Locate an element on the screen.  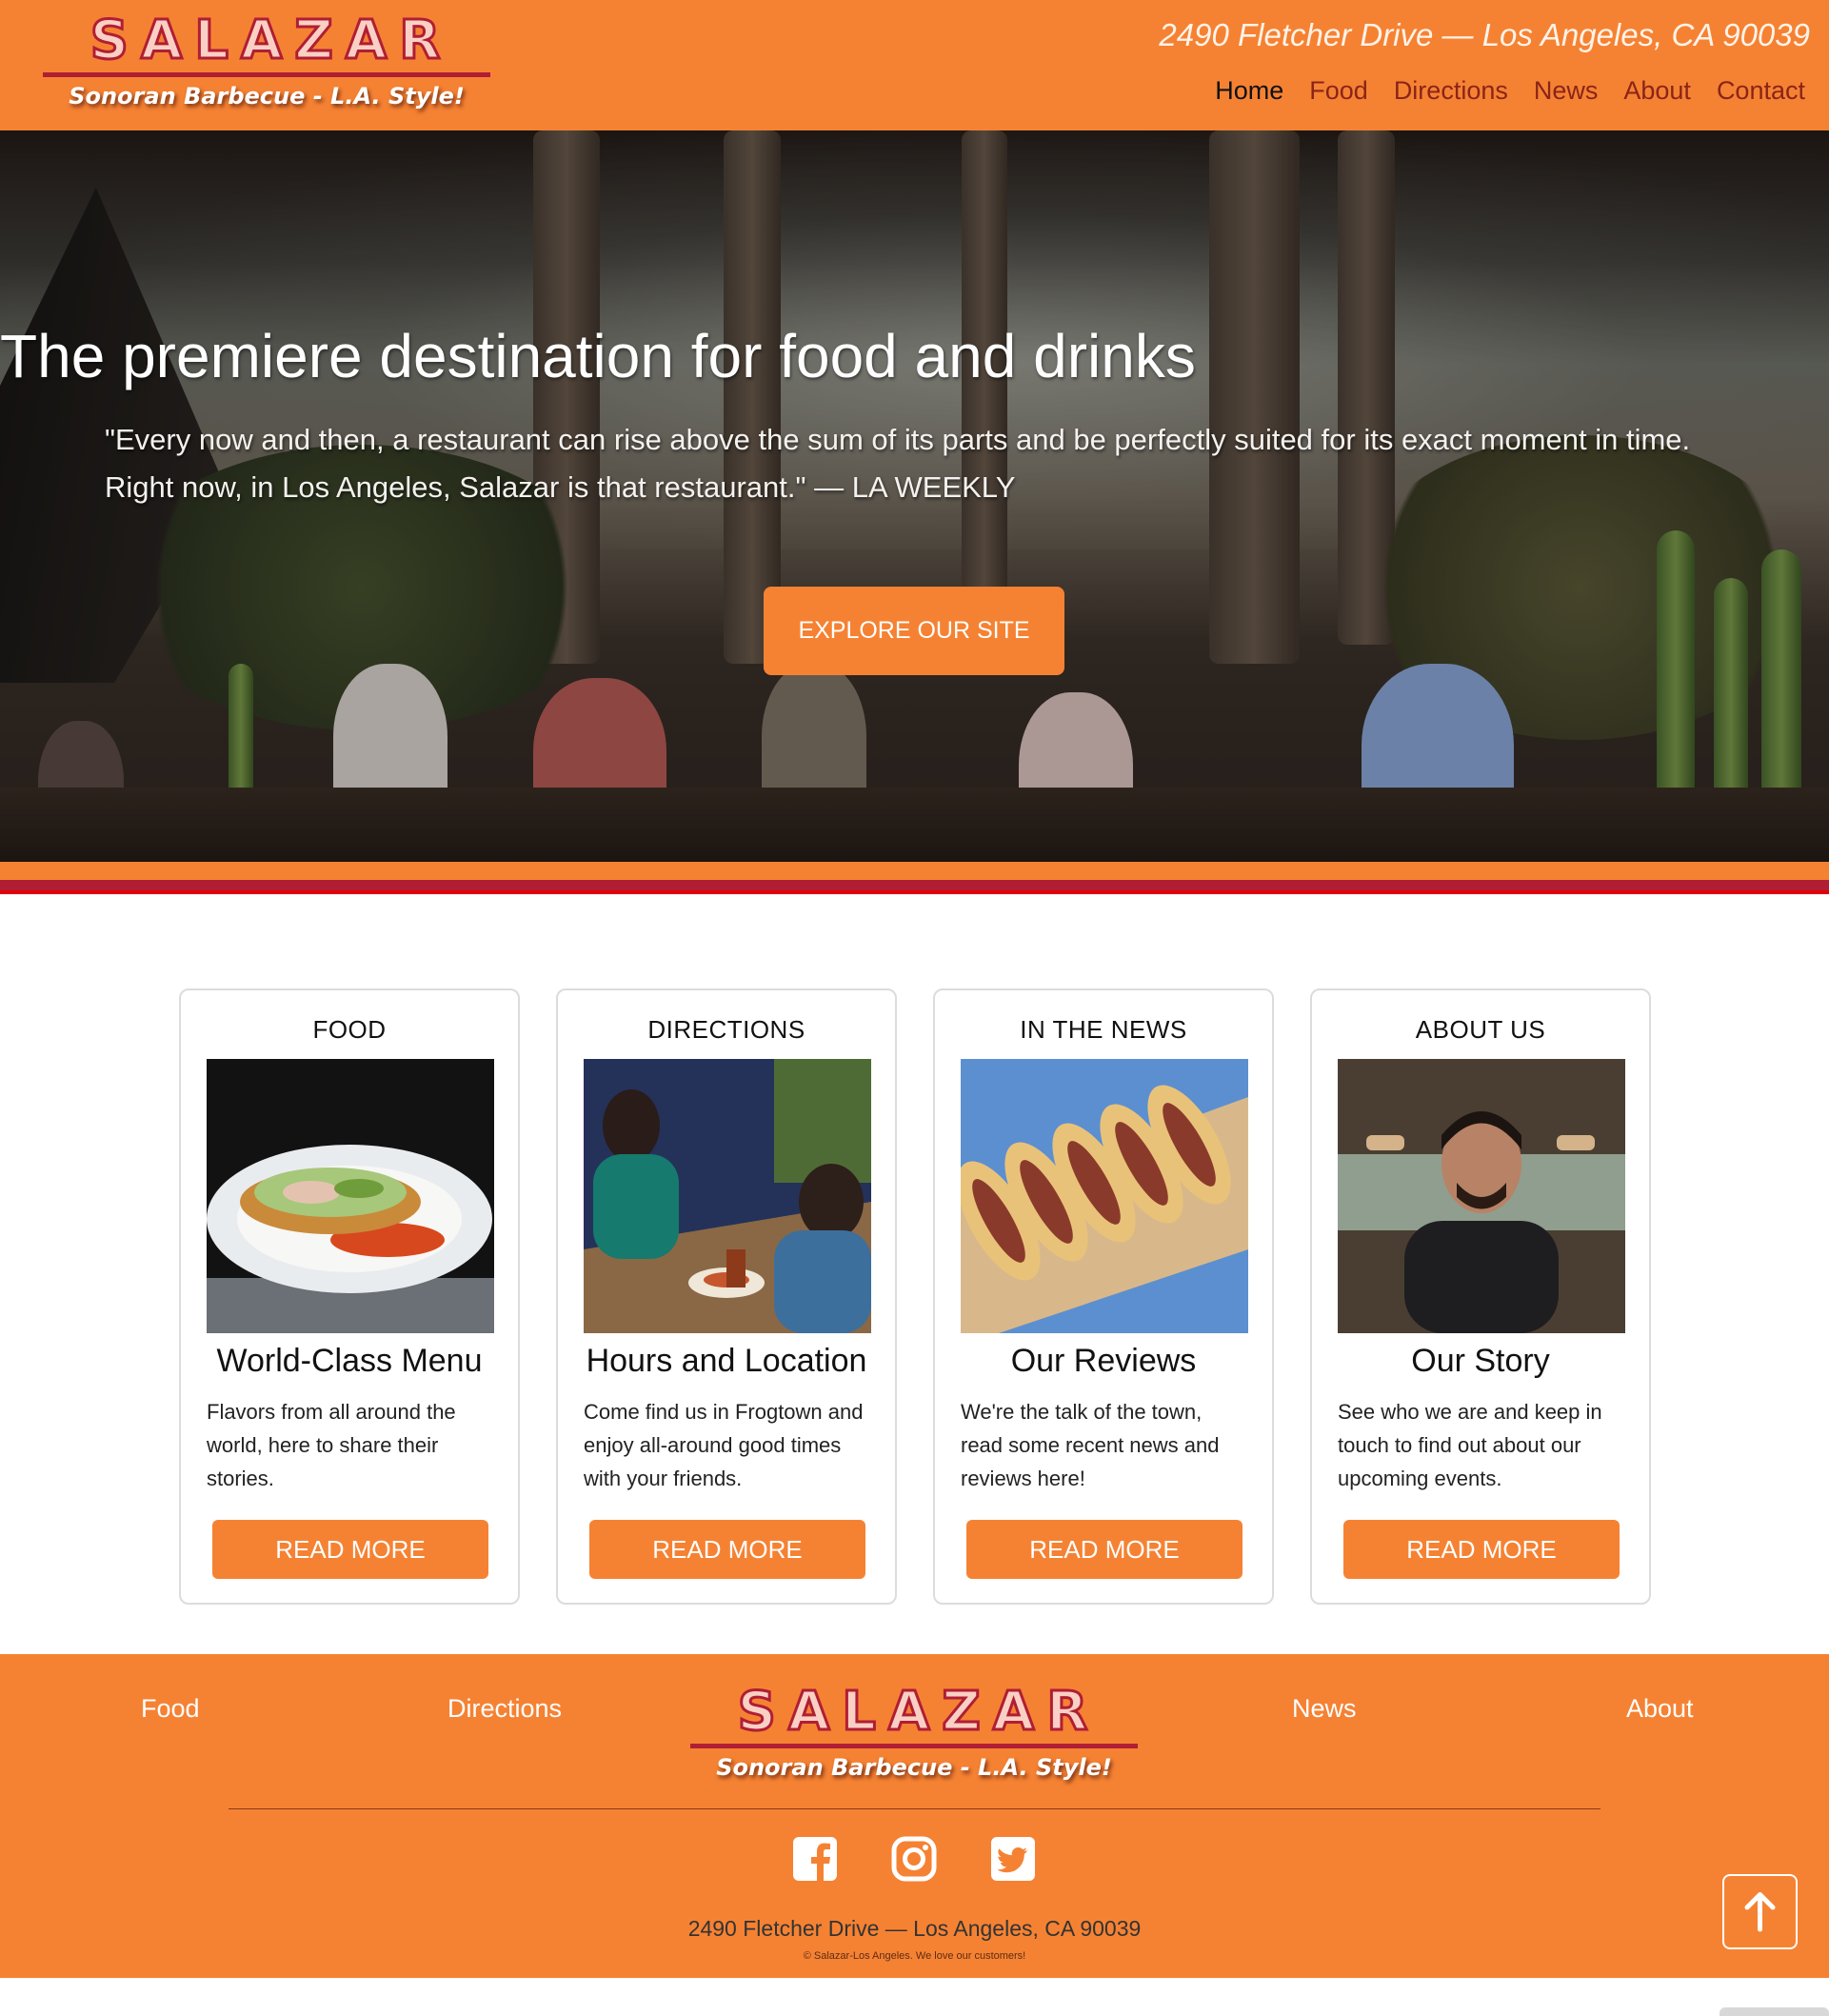
divider-stripe-orange is located at coordinates (914, 871).